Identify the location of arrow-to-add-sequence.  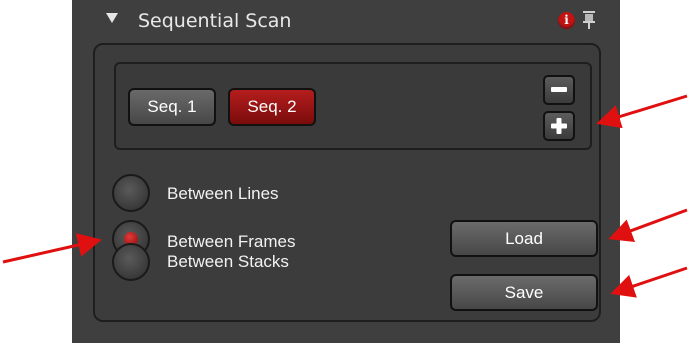
(642, 111).